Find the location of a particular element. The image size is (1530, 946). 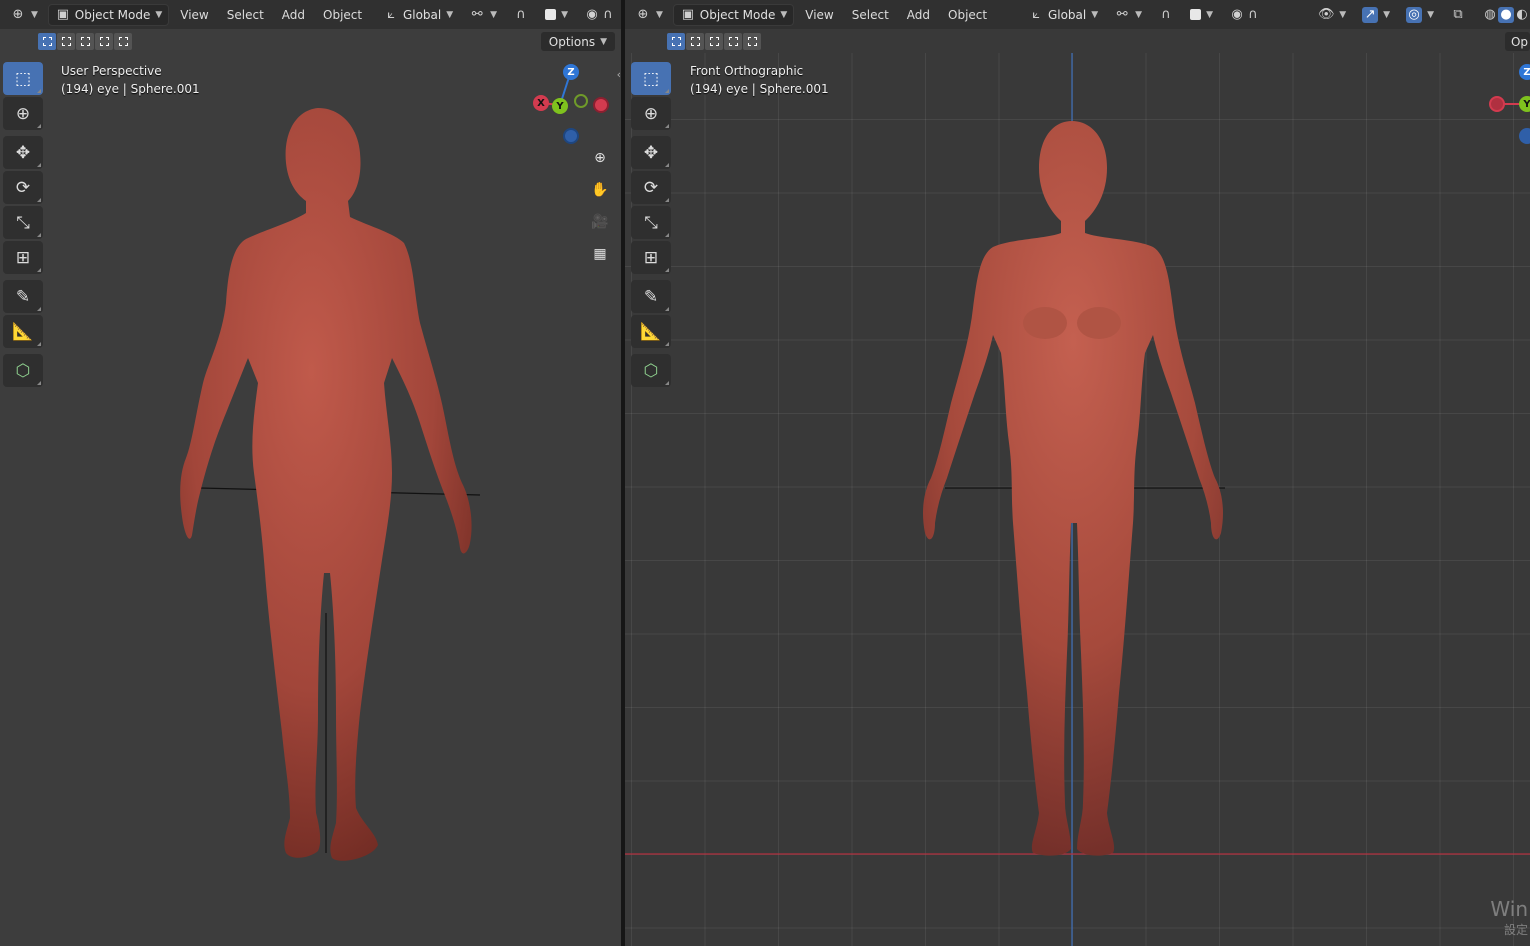

scale-icon: ⤡ is located at coordinates (651, 222).